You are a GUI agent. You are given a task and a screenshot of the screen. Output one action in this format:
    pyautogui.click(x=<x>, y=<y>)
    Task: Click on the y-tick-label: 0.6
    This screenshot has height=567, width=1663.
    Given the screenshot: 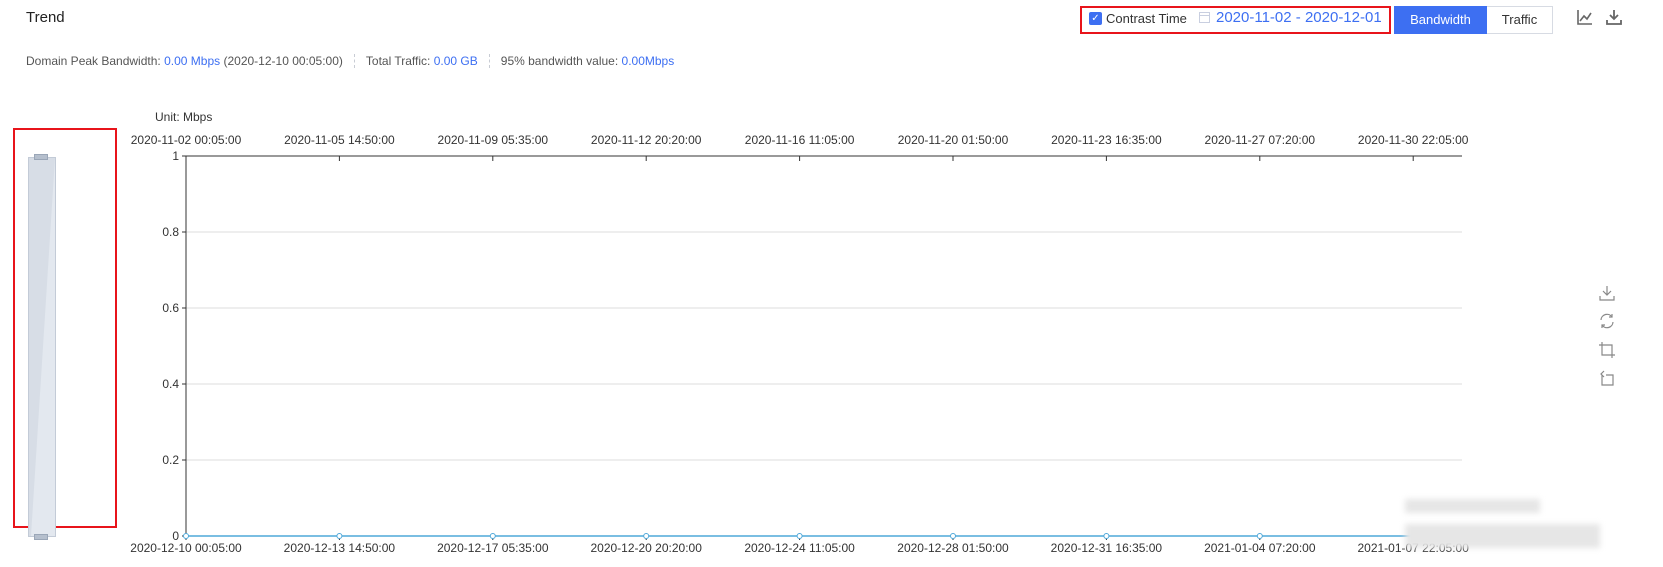 What is the action you would take?
    pyautogui.click(x=170, y=308)
    